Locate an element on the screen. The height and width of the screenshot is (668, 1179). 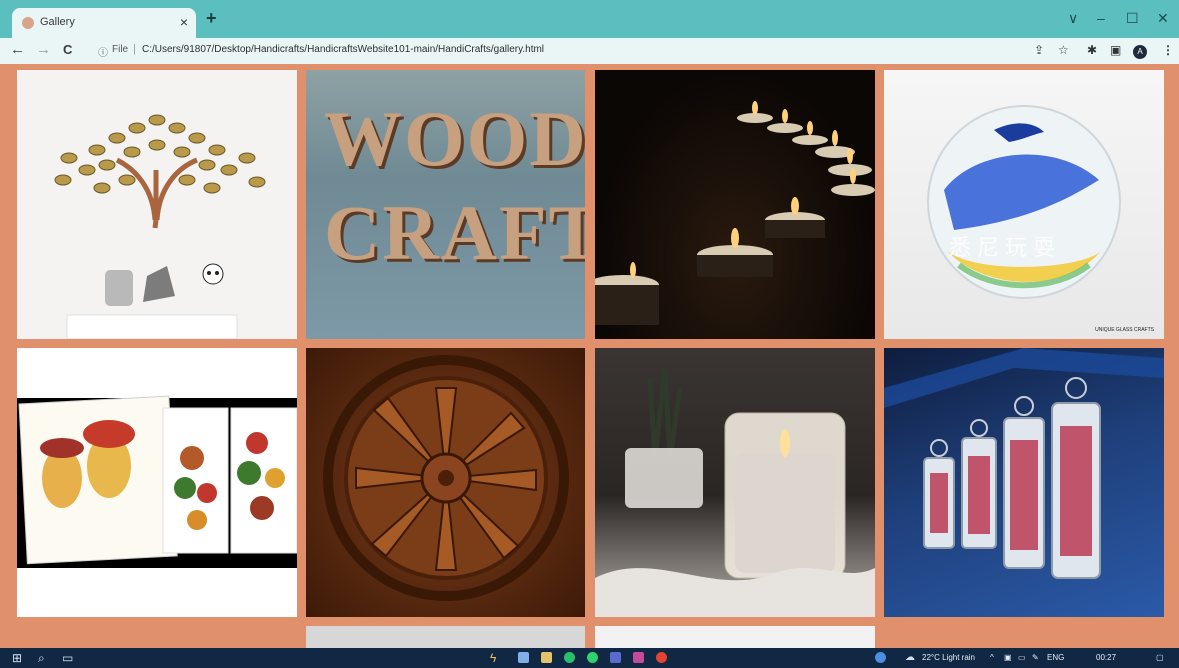
whatsapp-icon is located at coordinates (592, 657).